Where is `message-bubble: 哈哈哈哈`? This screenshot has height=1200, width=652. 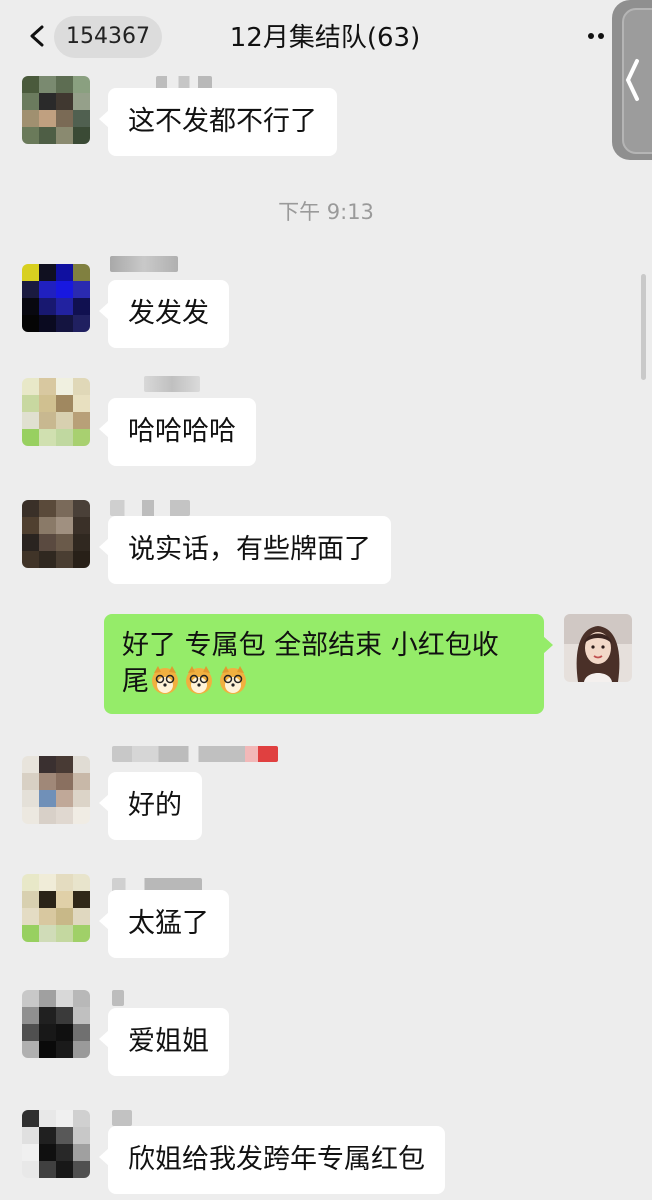
message-bubble: 哈哈哈哈 is located at coordinates (177, 432).